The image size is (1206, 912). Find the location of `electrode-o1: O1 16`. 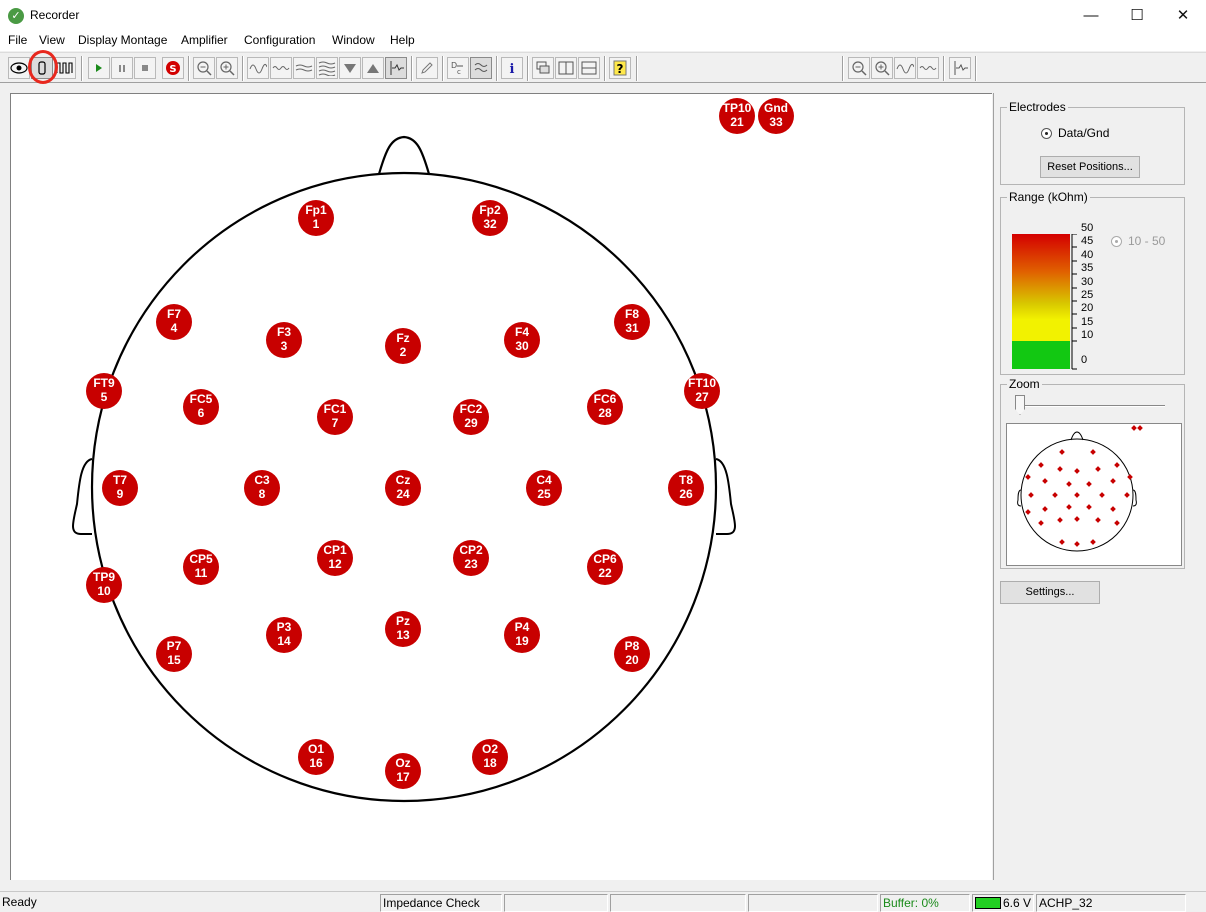

electrode-o1: O1 16 is located at coordinates (316, 757).